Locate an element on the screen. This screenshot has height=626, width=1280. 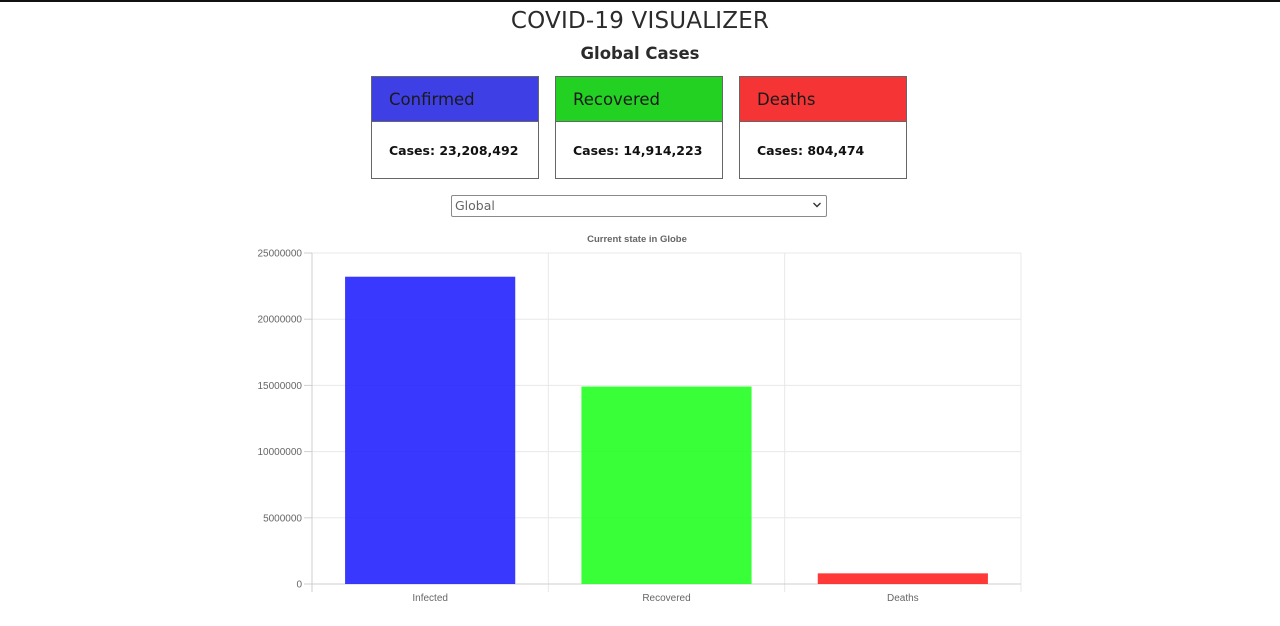
confirmed-card-header: Confirmed is located at coordinates (455, 99).